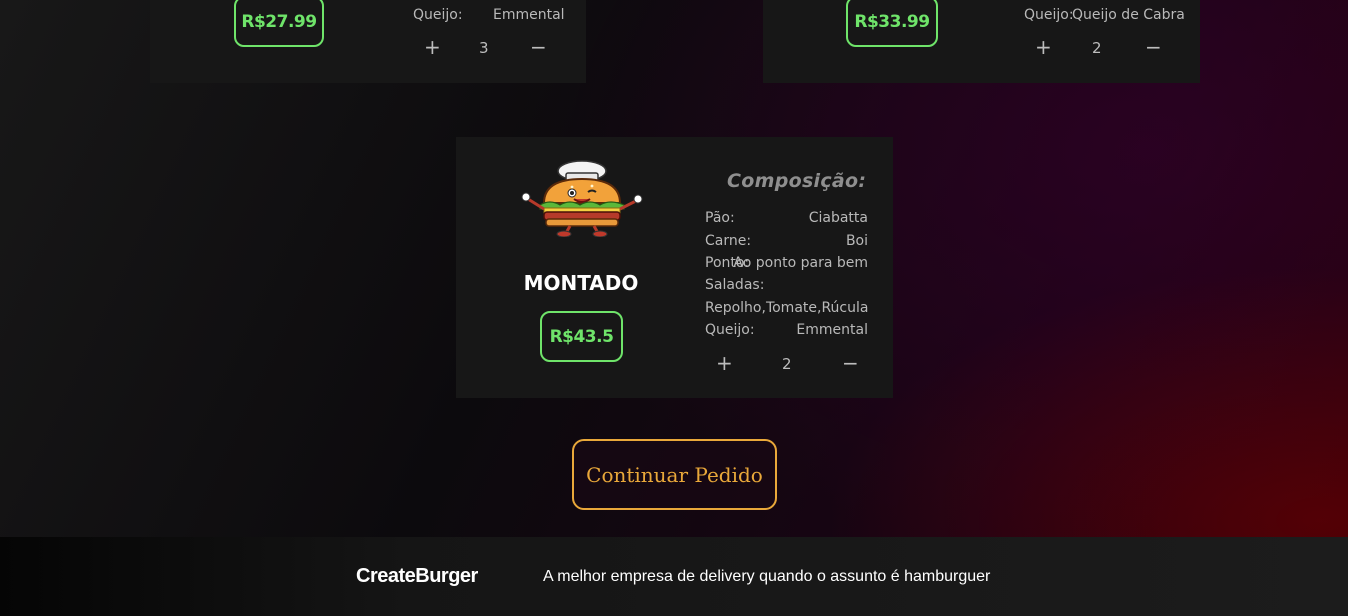 Image resolution: width=1348 pixels, height=616 pixels. What do you see at coordinates (581, 283) in the screenshot?
I see `burger-name: MONTADO` at bounding box center [581, 283].